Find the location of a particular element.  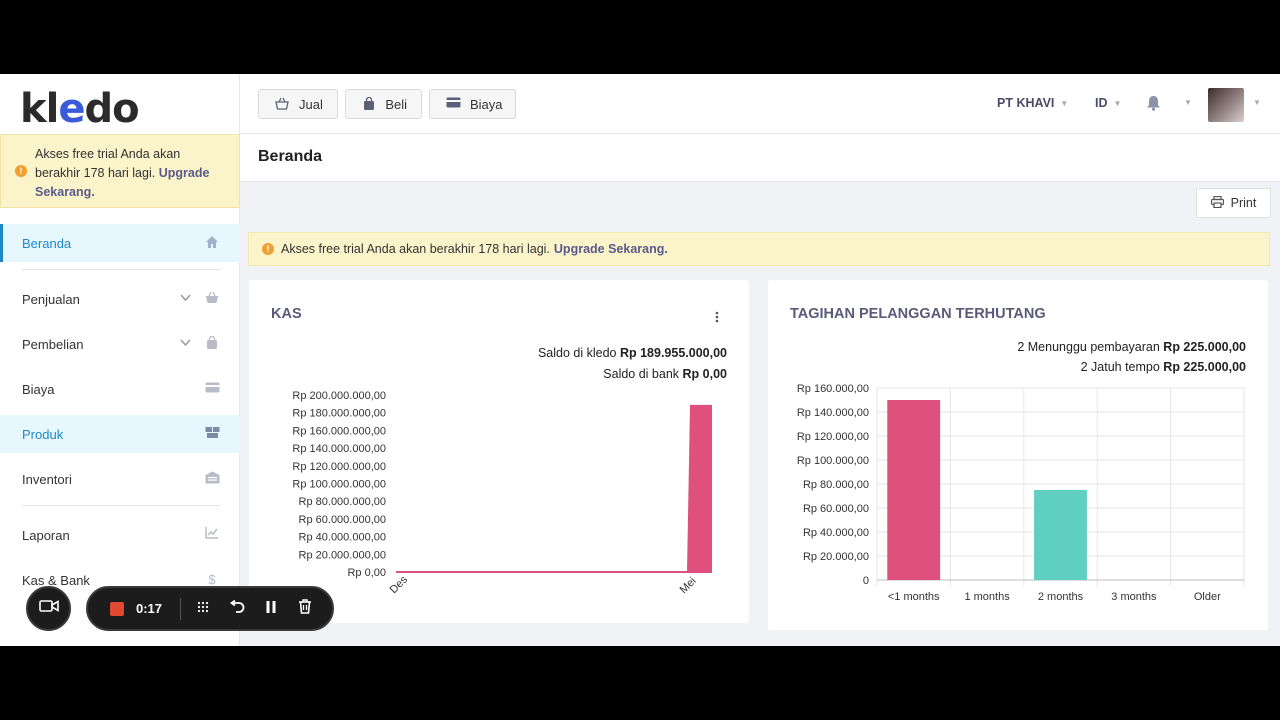

y-tick-label: Rp 20.000,00 is located at coordinates (836, 557).